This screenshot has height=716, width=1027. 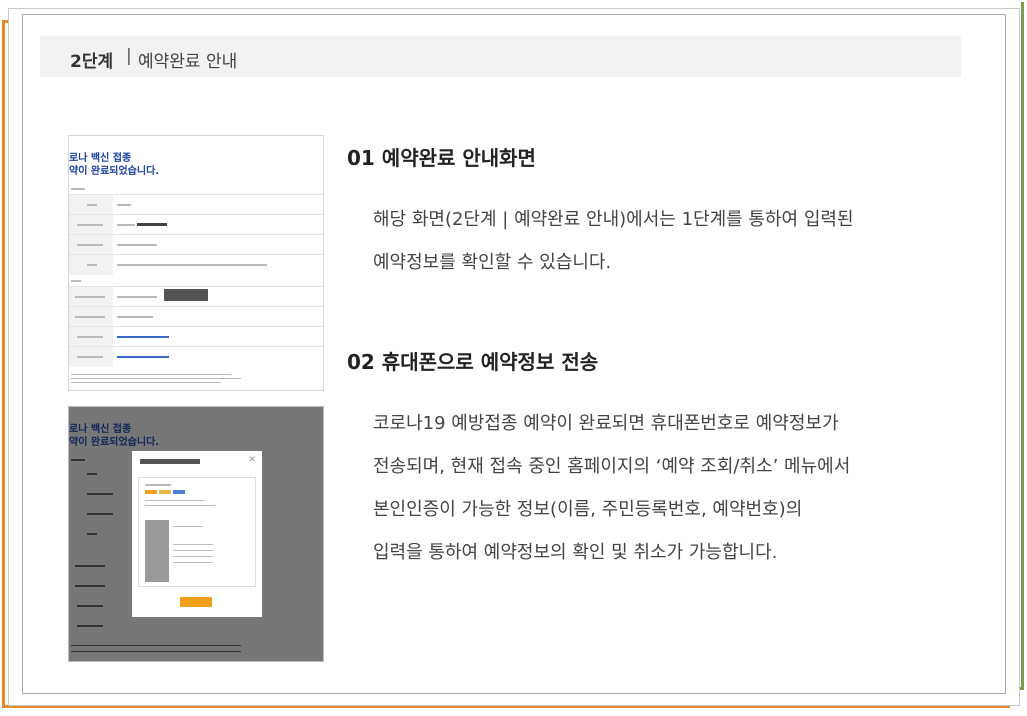 I want to click on close-icon: ✕, so click(x=252, y=460).